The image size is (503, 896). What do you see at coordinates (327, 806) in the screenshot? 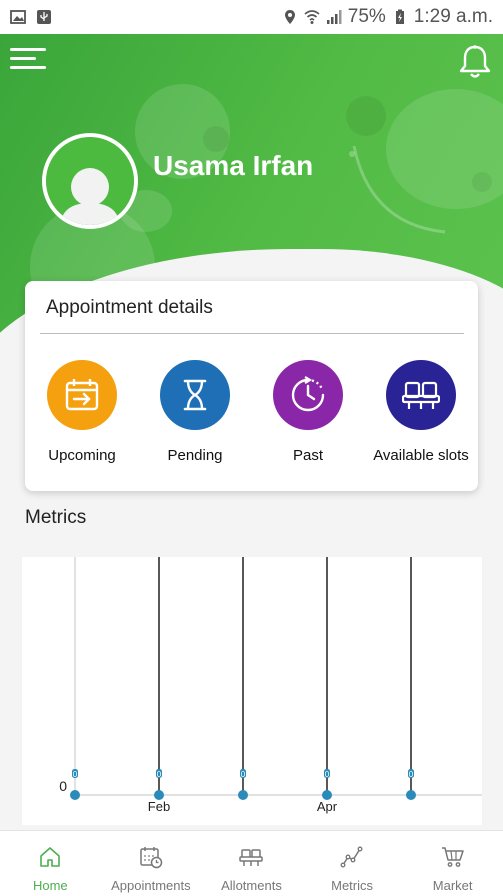
I see `x-tick-label: Apr` at bounding box center [327, 806].